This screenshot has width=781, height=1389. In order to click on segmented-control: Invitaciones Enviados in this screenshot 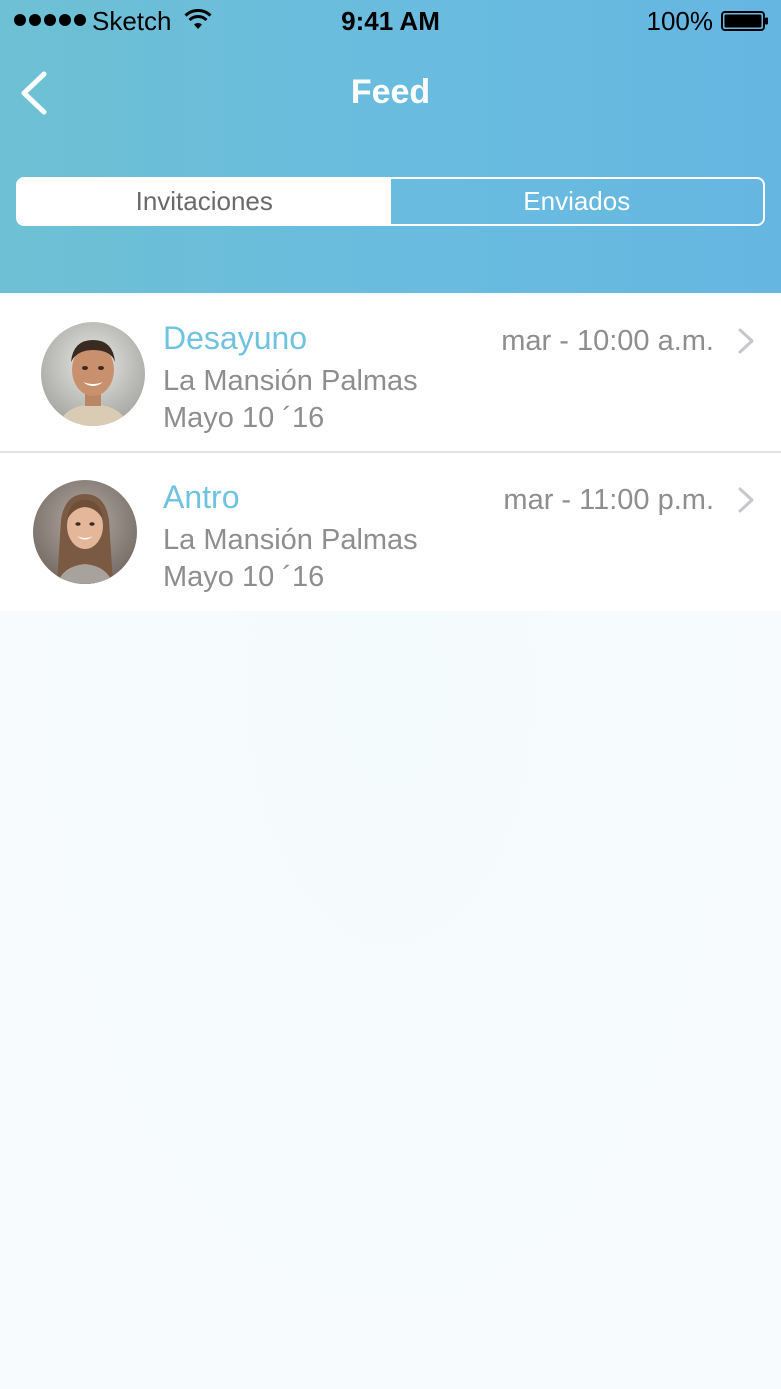, I will do `click(390, 201)`.